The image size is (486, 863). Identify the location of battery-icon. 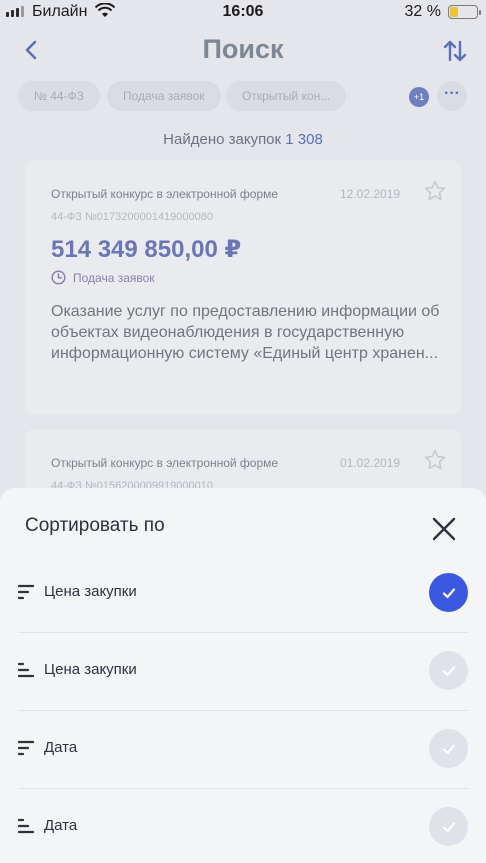
(464, 12).